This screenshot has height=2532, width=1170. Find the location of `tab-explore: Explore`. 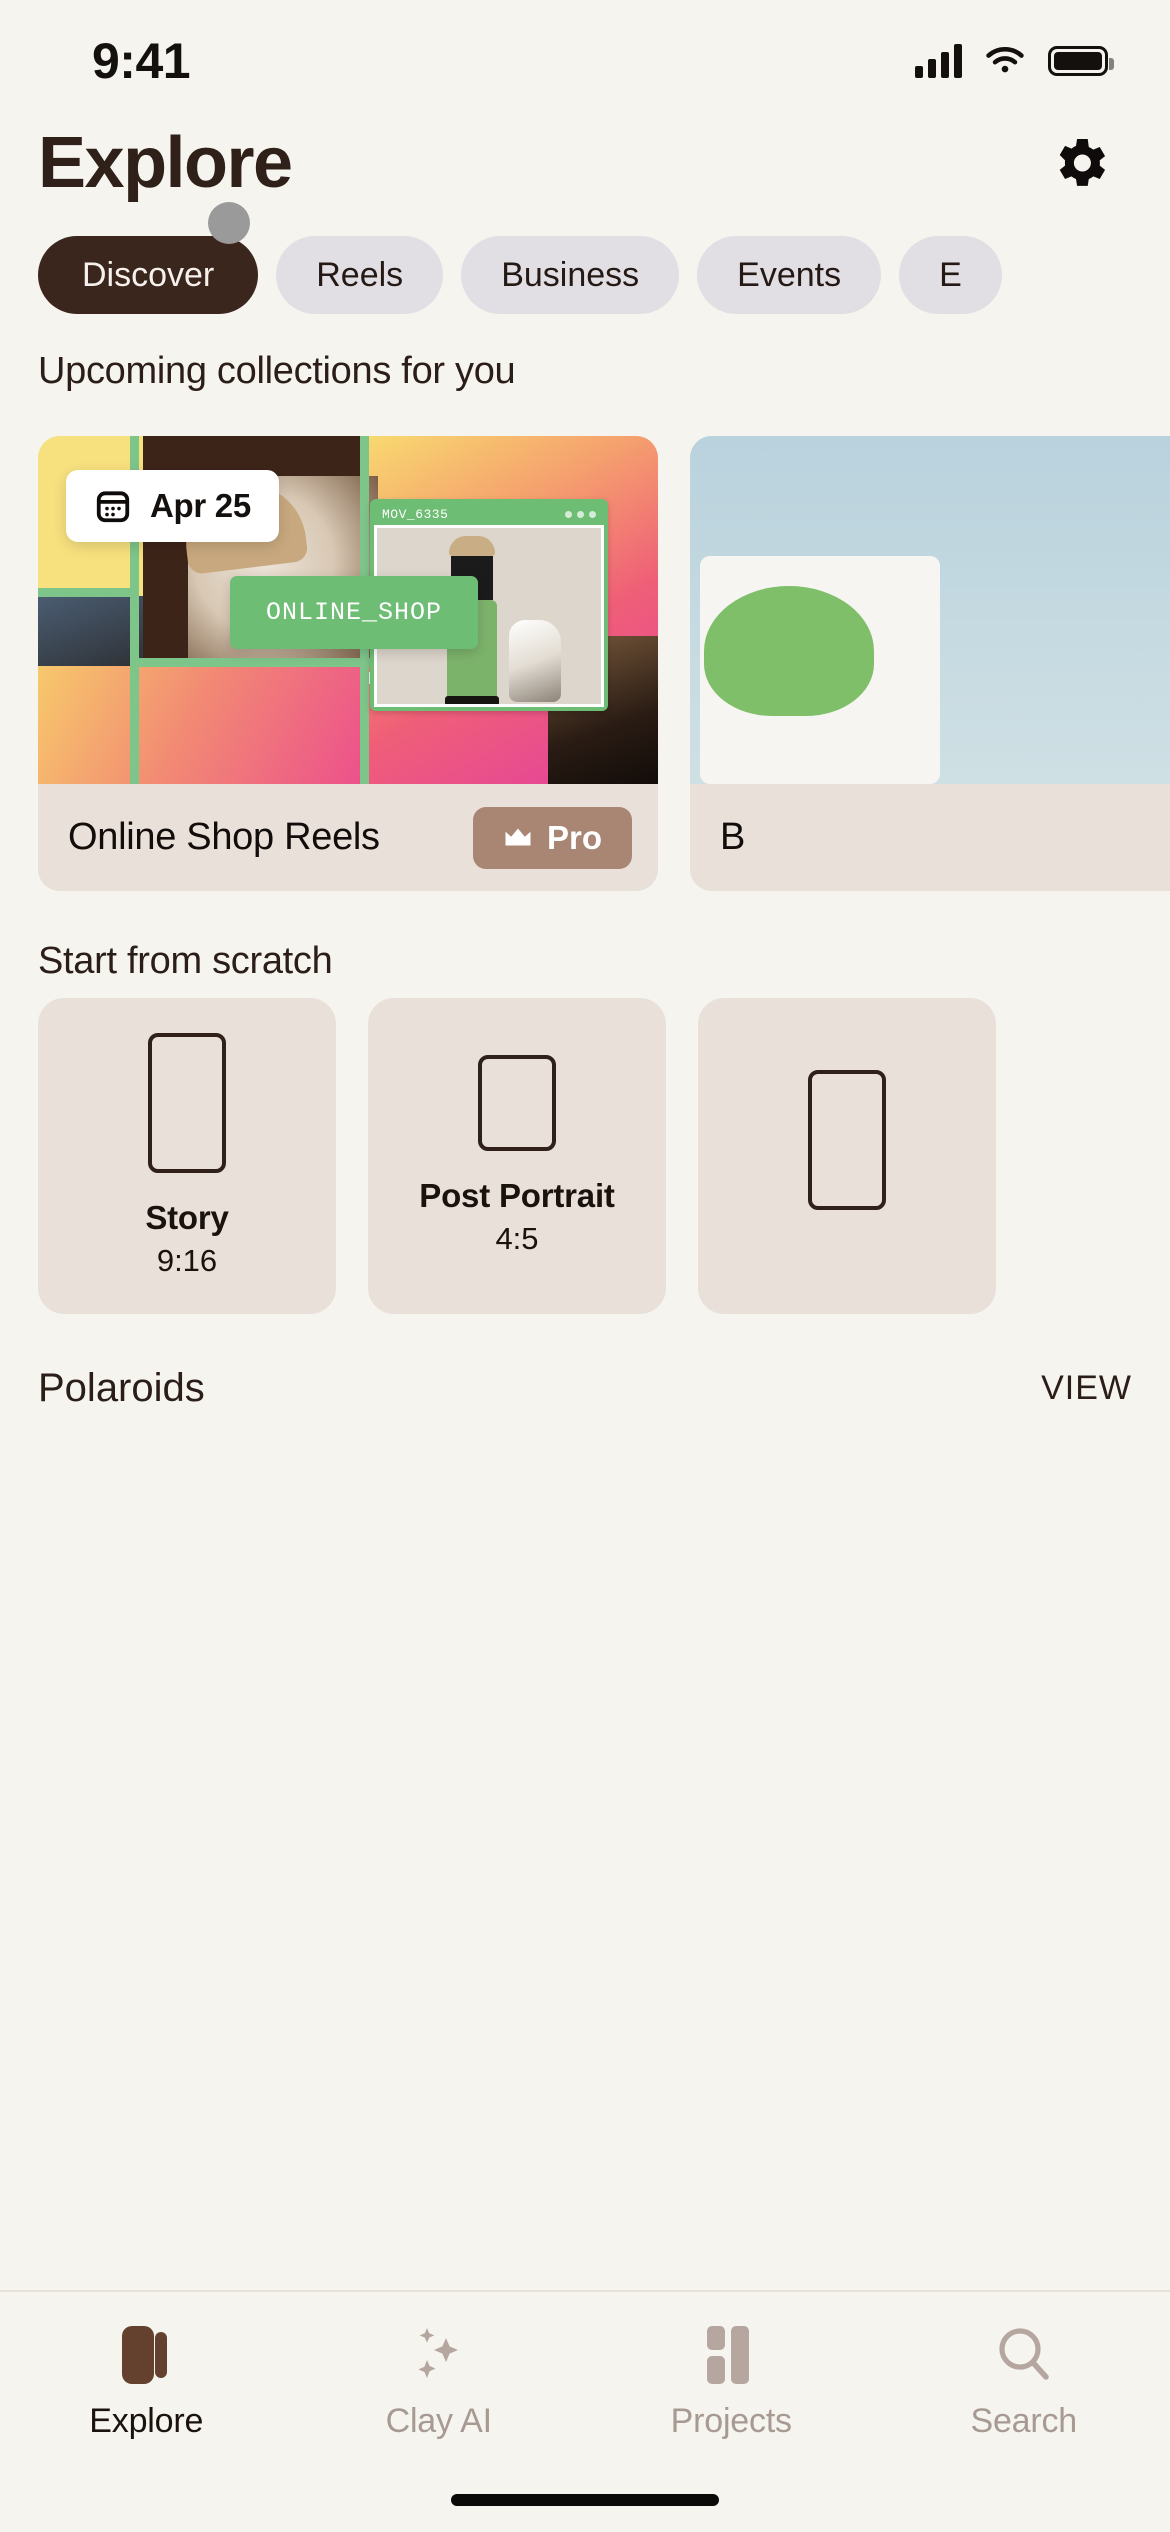

tab-explore: Explore is located at coordinates (146, 2382).